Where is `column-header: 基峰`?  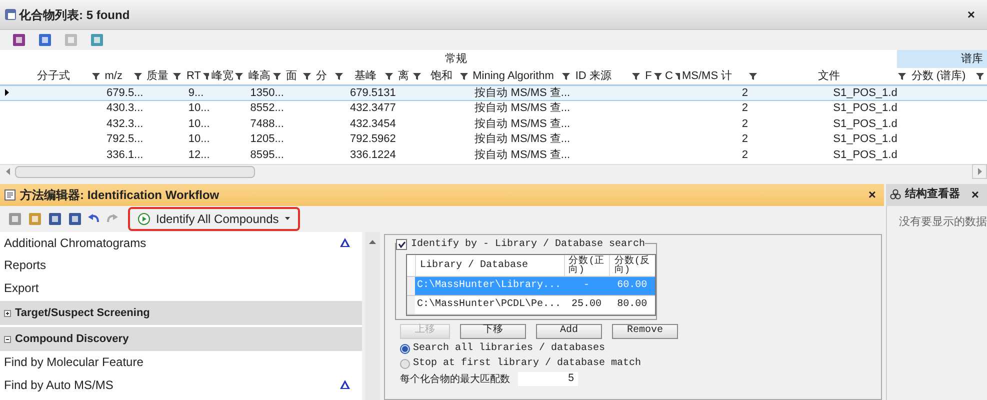
column-header: 基峰 is located at coordinates (371, 76).